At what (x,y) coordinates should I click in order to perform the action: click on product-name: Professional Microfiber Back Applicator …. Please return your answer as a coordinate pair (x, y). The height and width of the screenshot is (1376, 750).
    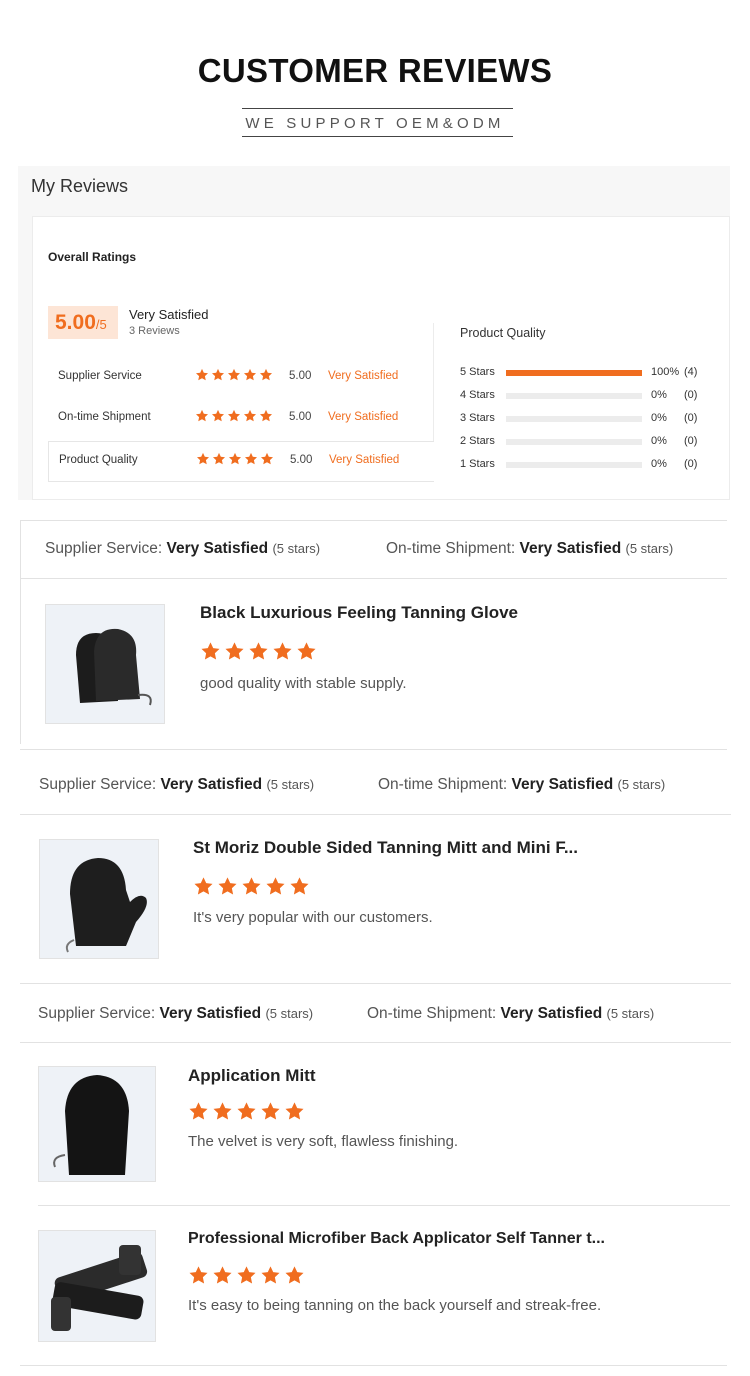
    Looking at the image, I should click on (396, 1239).